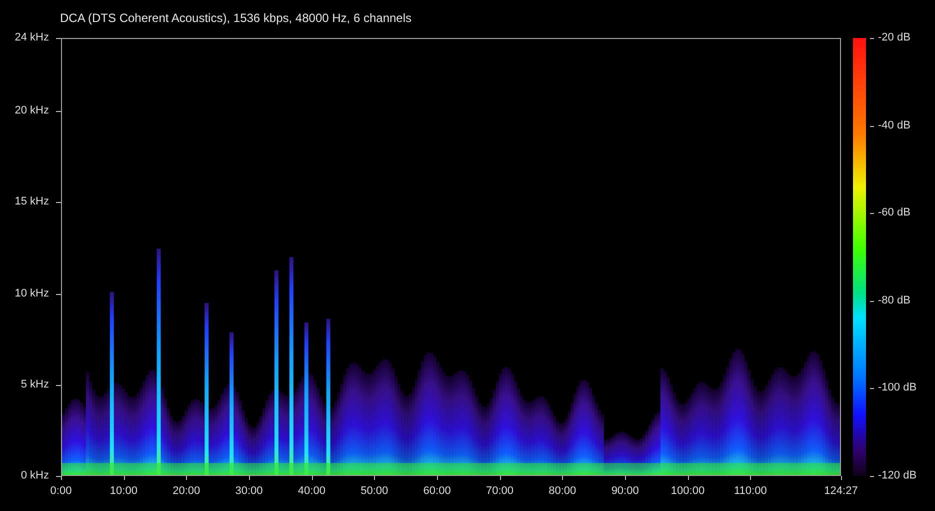 The image size is (935, 511). What do you see at coordinates (249, 491) in the screenshot?
I see `x-axis-label: 30:00` at bounding box center [249, 491].